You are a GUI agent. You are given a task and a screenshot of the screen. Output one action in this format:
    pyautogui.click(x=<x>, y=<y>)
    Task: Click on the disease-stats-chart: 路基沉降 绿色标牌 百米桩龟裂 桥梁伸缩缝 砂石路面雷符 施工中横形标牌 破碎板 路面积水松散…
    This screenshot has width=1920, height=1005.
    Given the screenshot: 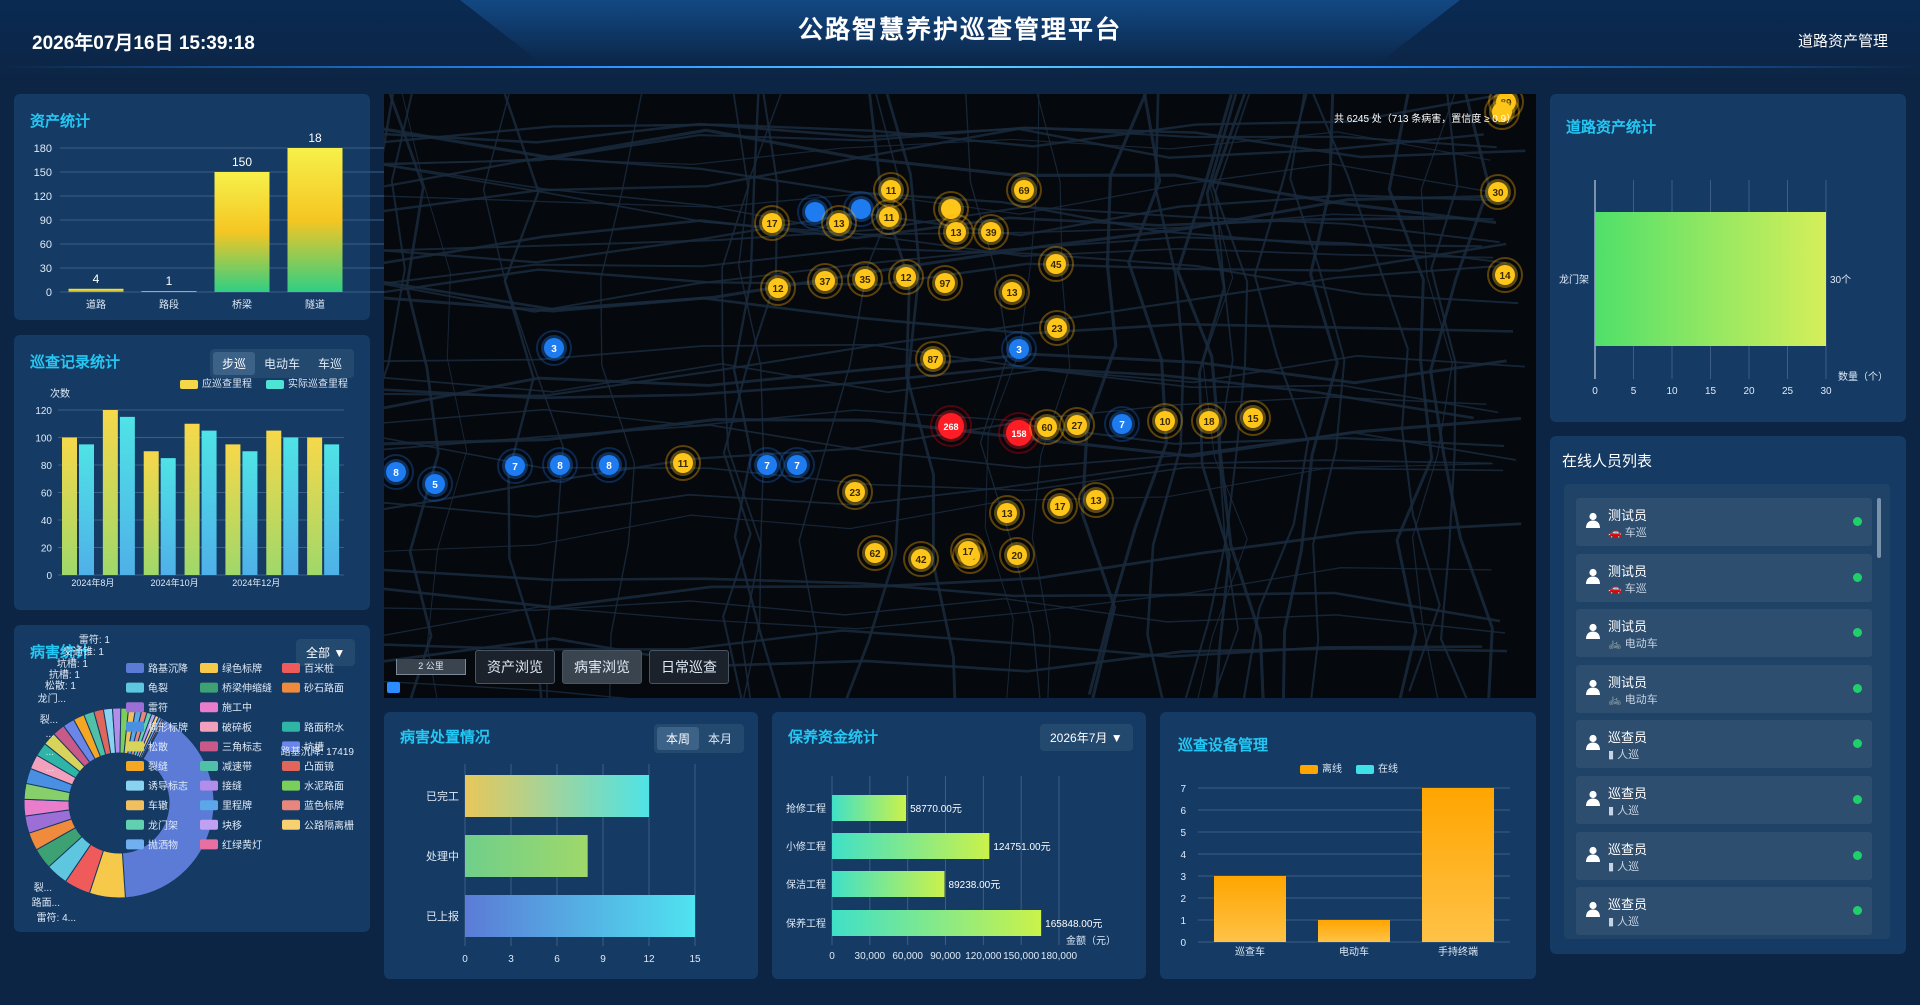 What is the action you would take?
    pyautogui.click(x=189, y=778)
    